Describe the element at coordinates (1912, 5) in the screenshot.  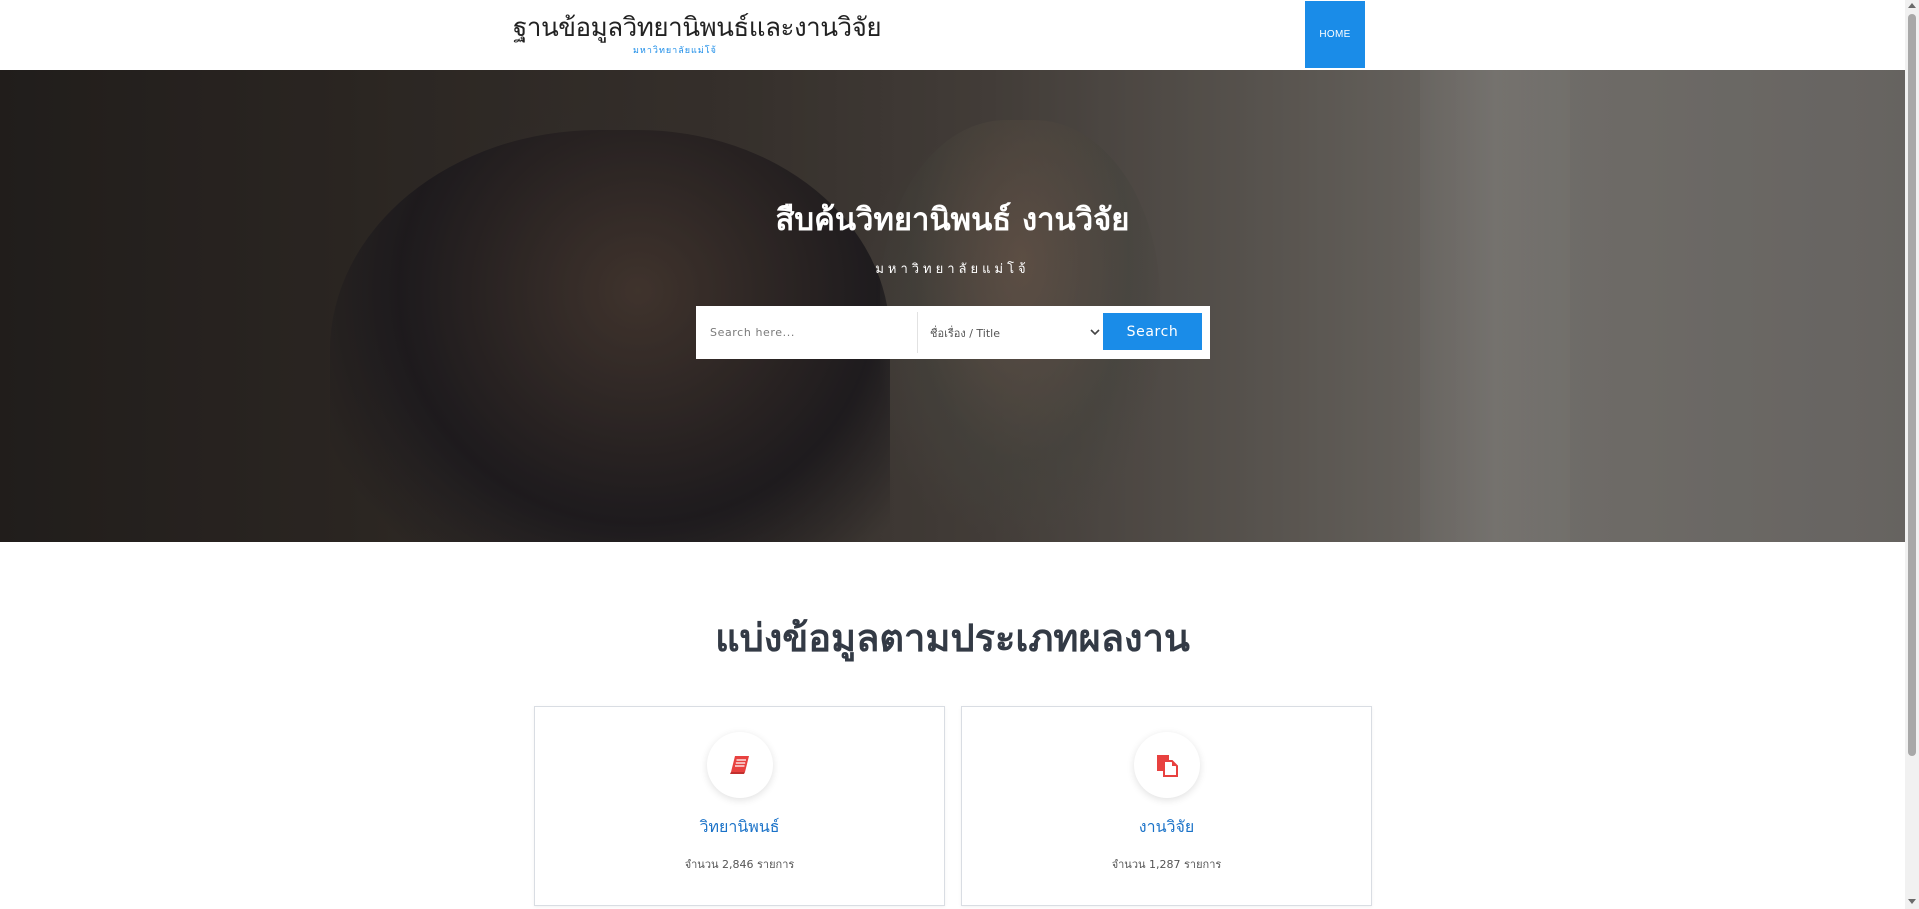
I see `scroll-up-arrow-icon` at that location.